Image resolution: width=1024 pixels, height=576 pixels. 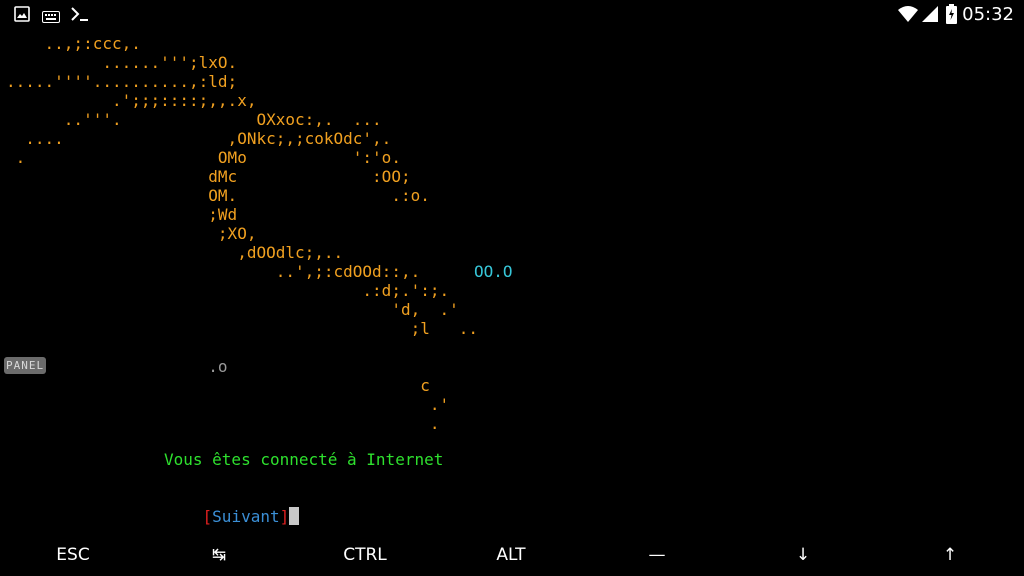 What do you see at coordinates (203, 157) in the screenshot?
I see `ascii-line: . OMo ':'o.` at bounding box center [203, 157].